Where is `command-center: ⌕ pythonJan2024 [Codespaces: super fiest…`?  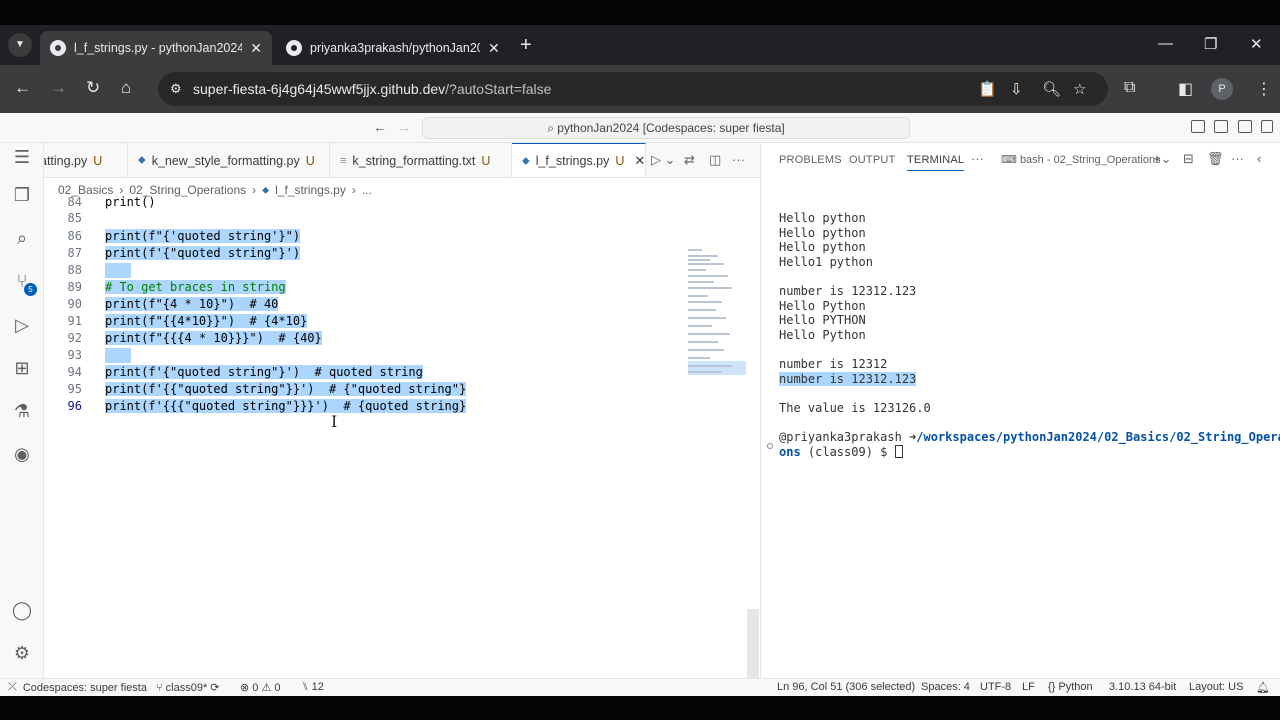
command-center: ⌕ pythonJan2024 [Codespaces: super fiest… is located at coordinates (666, 128).